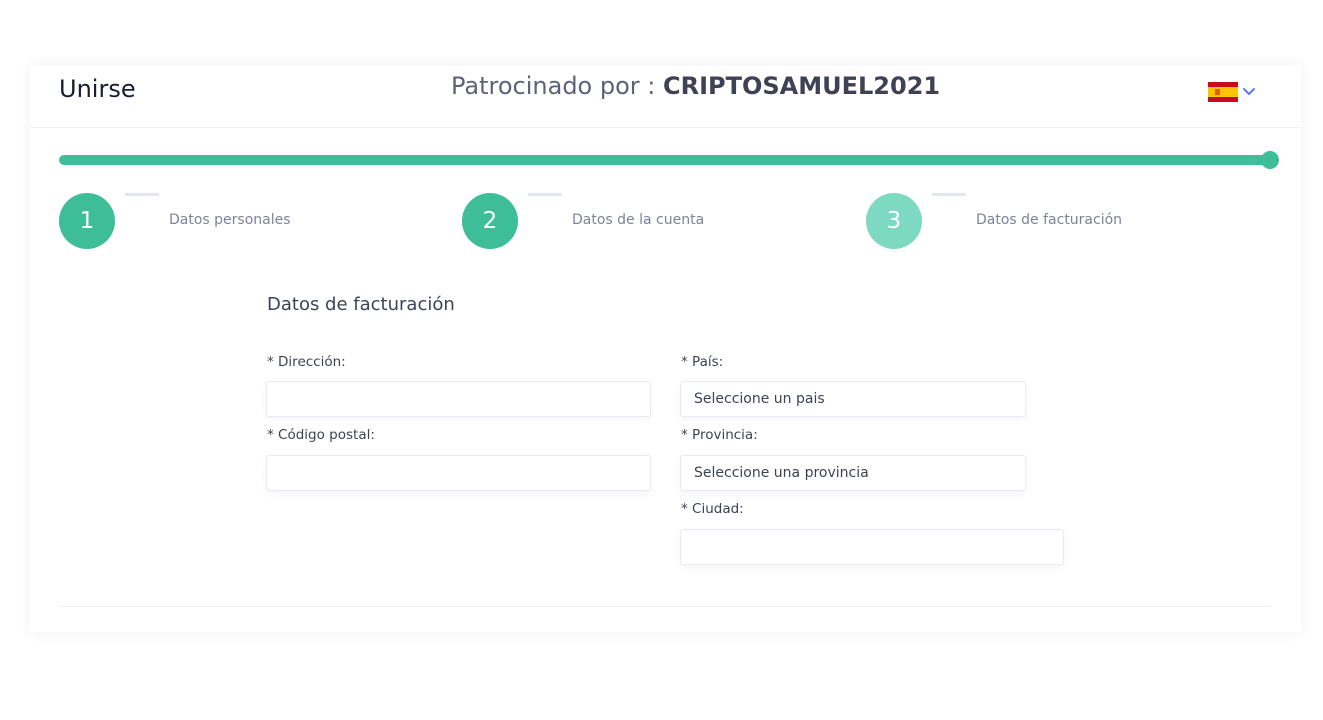  I want to click on section-title: Datos de facturación, so click(361, 304).